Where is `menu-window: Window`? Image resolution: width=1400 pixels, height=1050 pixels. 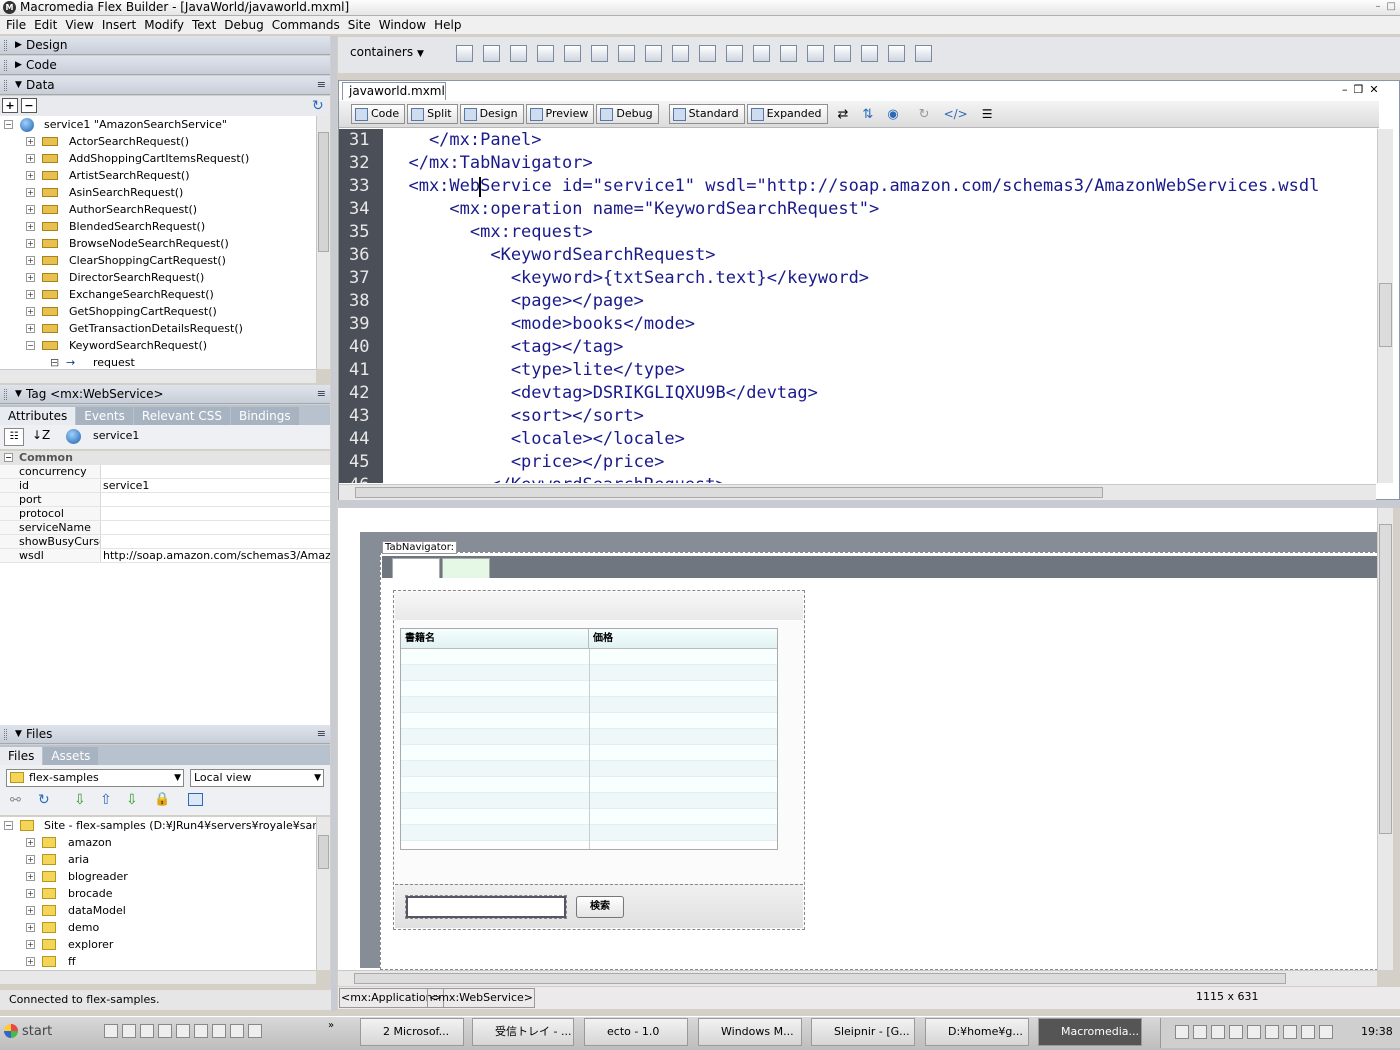
menu-window: Window is located at coordinates (402, 25).